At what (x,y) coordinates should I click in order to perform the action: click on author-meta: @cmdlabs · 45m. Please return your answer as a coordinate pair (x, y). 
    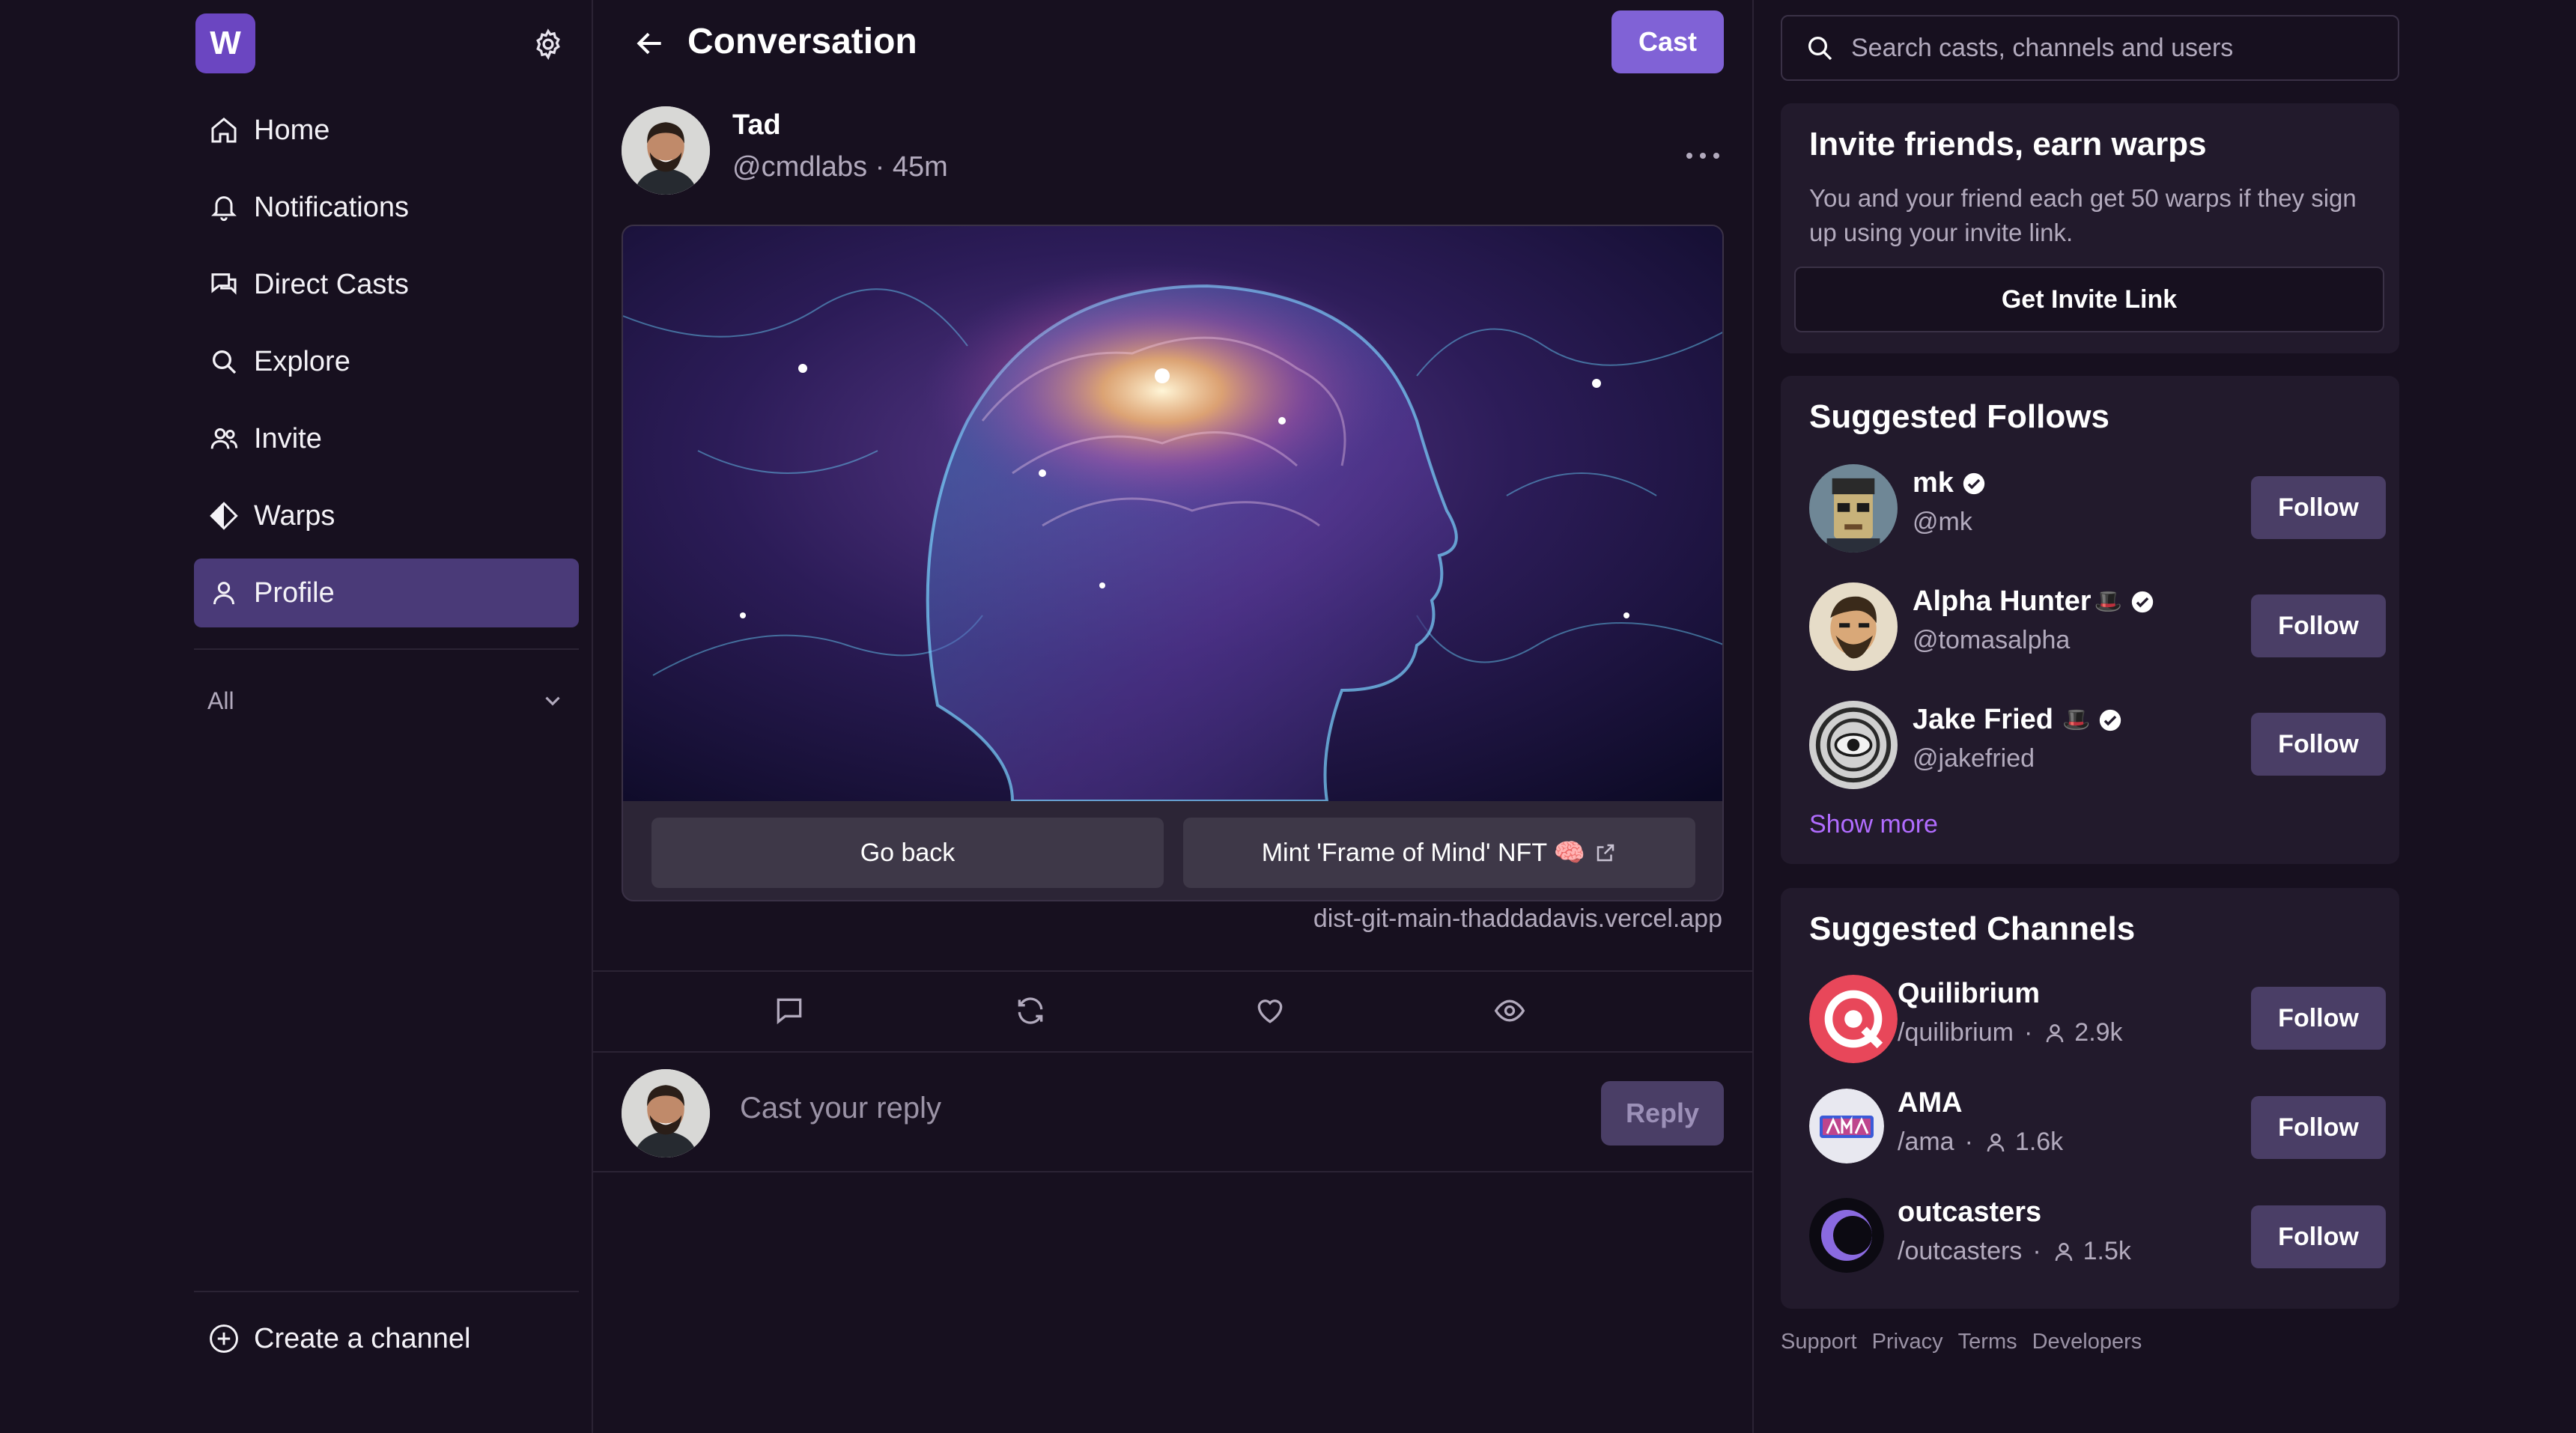
    Looking at the image, I should click on (840, 167).